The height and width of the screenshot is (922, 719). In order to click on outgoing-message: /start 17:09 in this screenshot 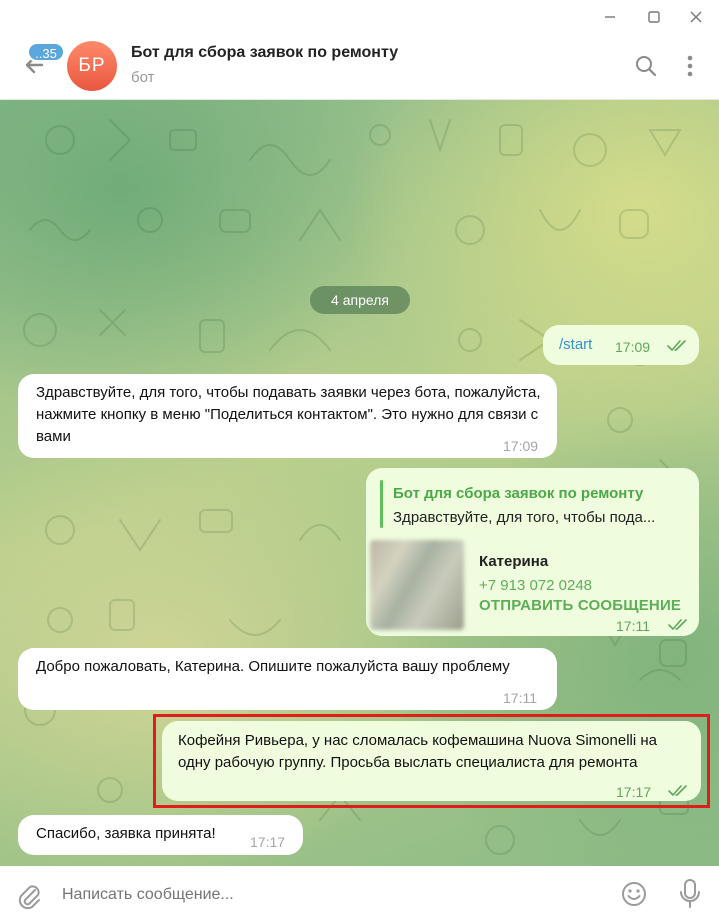, I will do `click(621, 345)`.